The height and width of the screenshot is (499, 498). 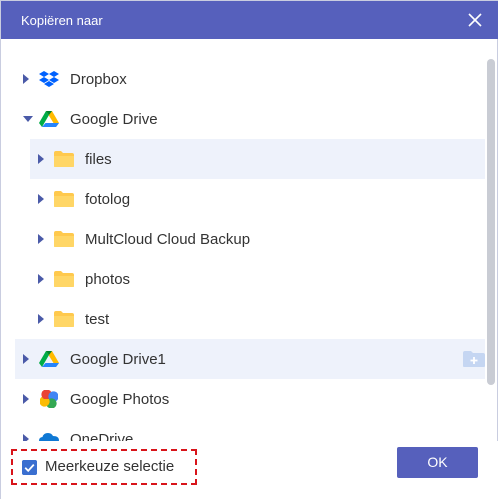 What do you see at coordinates (120, 399) in the screenshot?
I see `tree-item-label: Google Photos` at bounding box center [120, 399].